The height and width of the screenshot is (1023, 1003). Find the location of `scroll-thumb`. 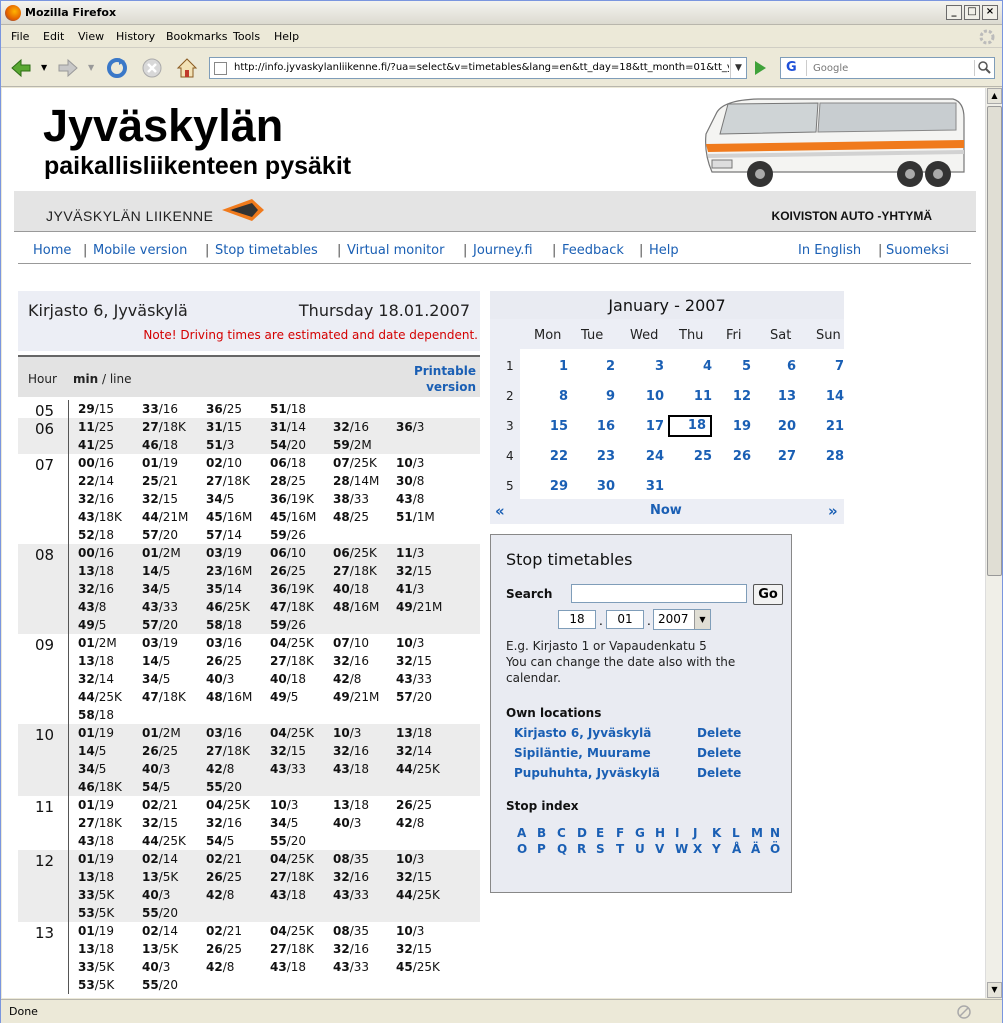

scroll-thumb is located at coordinates (994, 341).